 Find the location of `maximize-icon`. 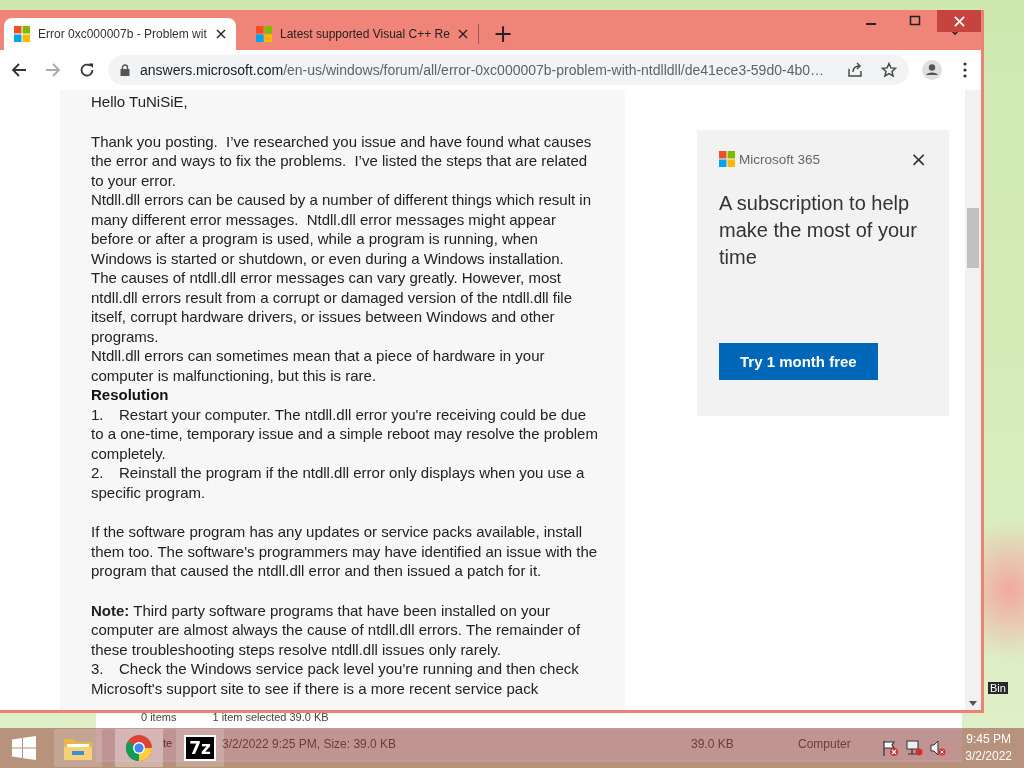

maximize-icon is located at coordinates (915, 21).